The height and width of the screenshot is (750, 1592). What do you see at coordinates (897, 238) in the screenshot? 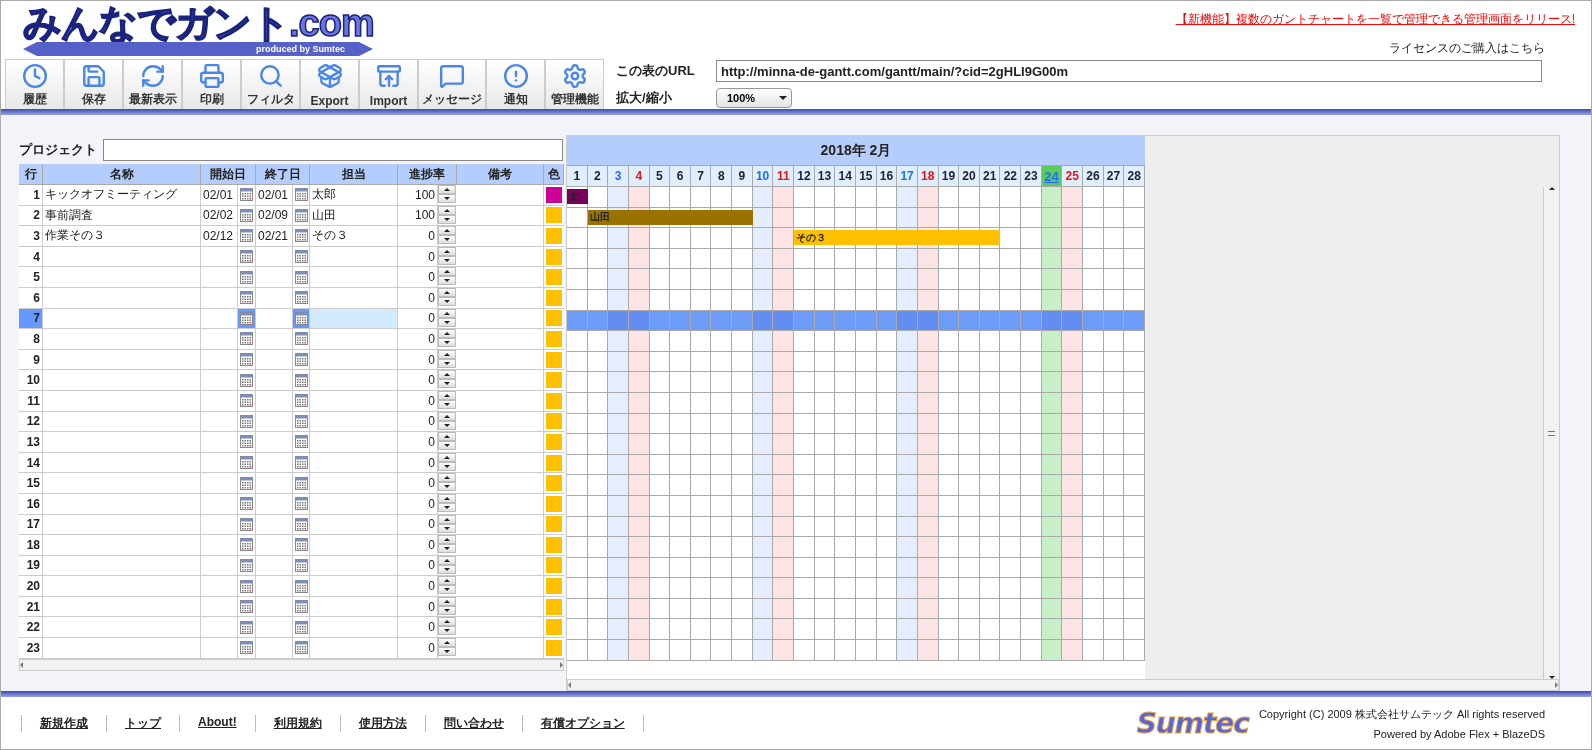
I see `task-bar: その３` at bounding box center [897, 238].